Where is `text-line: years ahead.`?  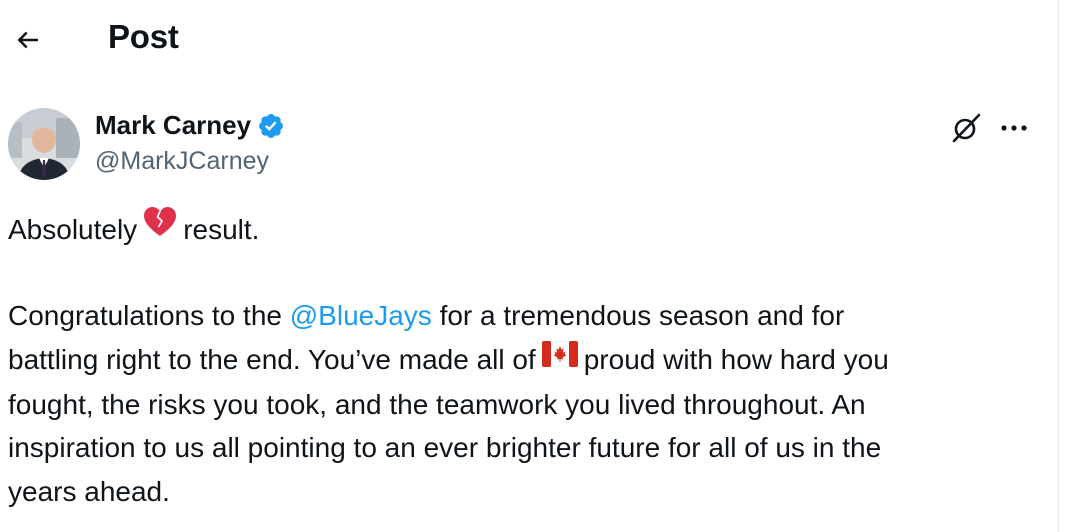 text-line: years ahead. is located at coordinates (89, 491).